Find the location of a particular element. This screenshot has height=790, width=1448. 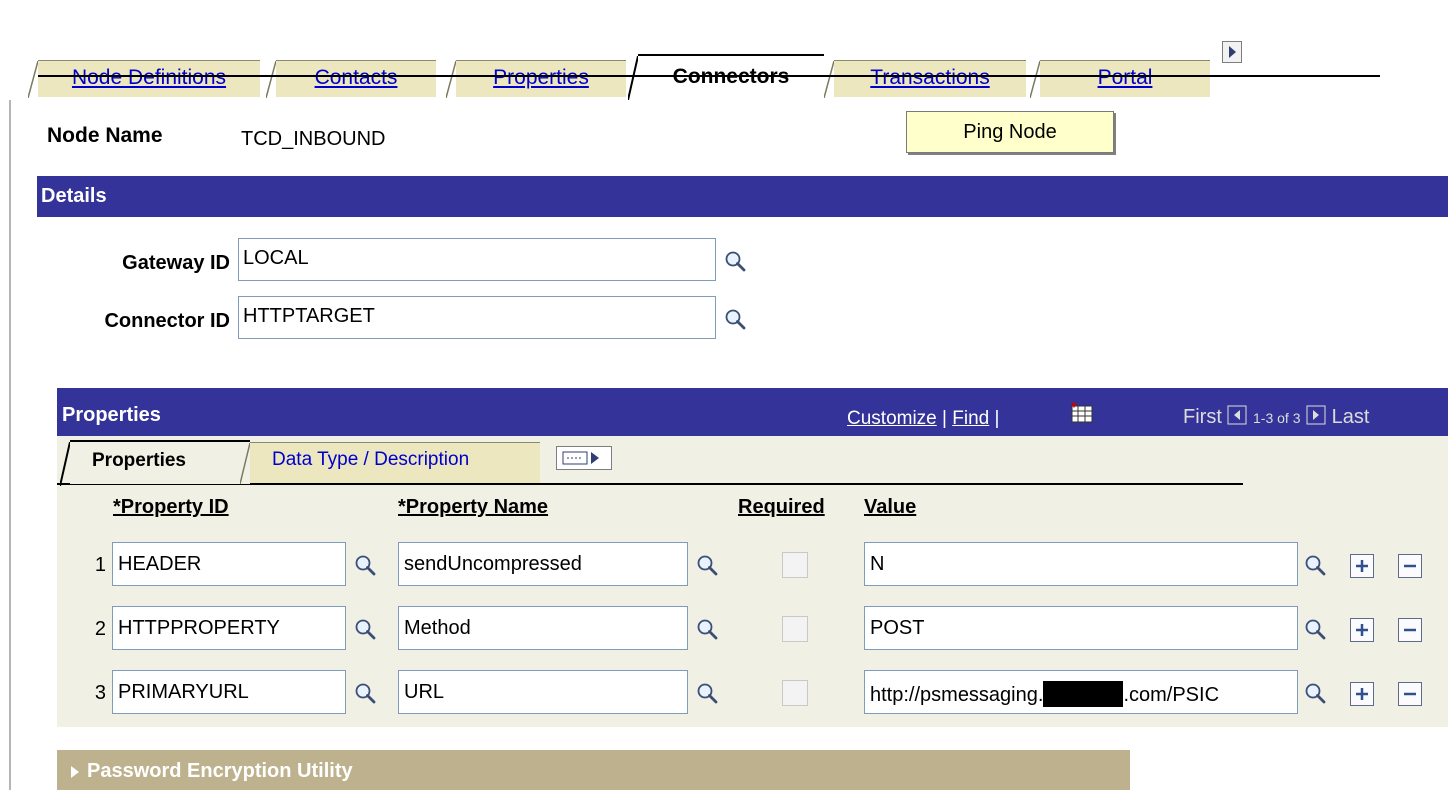

property-id-input: PRIMARYURL is located at coordinates (229, 692).